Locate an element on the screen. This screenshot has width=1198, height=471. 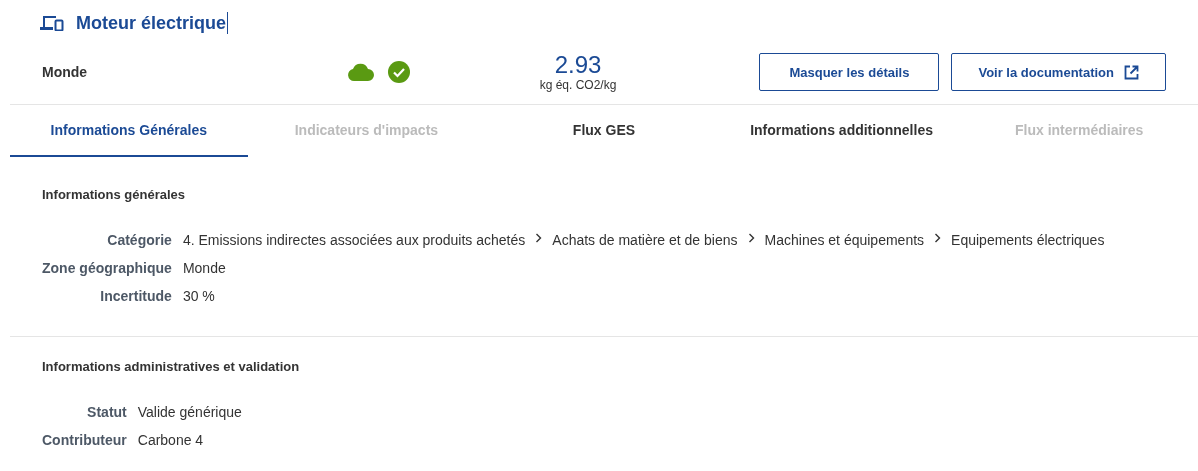
emission-value: 2.93 is located at coordinates (578, 65).